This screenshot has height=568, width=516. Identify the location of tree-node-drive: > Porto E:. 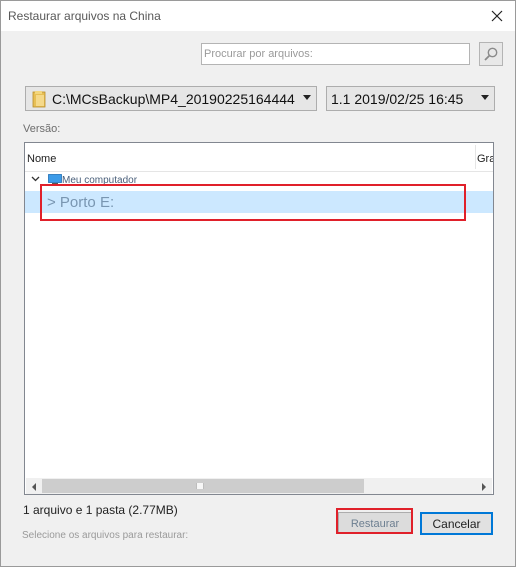
(259, 202).